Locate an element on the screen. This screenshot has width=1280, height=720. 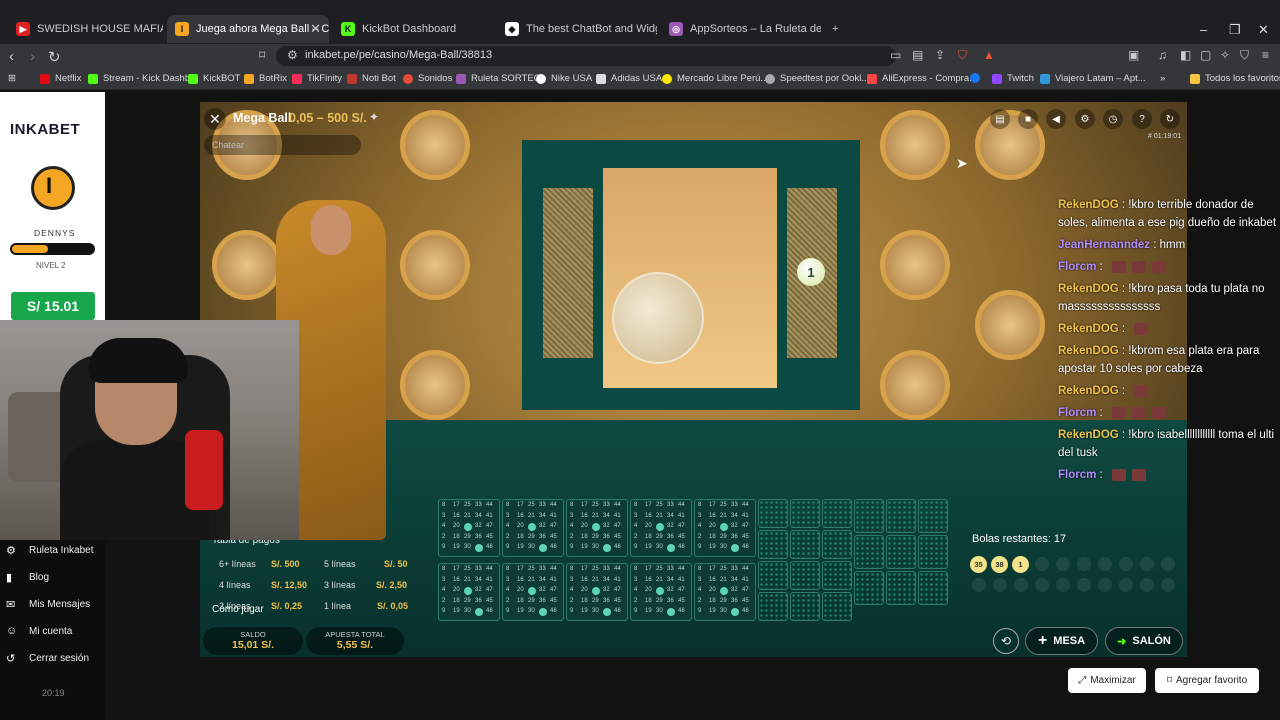
bookmark-icon: ⌑ is located at coordinates (262, 55).